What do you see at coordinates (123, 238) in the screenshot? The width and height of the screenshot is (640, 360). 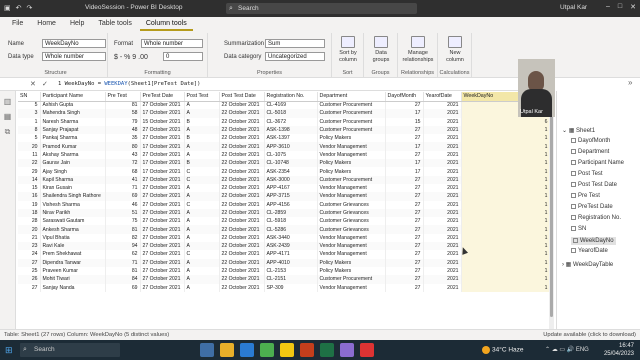 I see `table-cell: 82` at bounding box center [123, 238].